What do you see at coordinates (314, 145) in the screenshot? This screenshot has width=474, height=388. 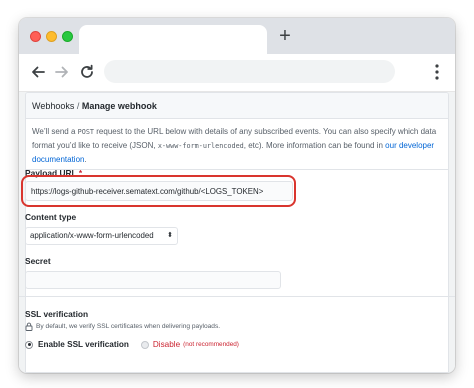 I see `intro-text-part: , etc). More information can be found in` at bounding box center [314, 145].